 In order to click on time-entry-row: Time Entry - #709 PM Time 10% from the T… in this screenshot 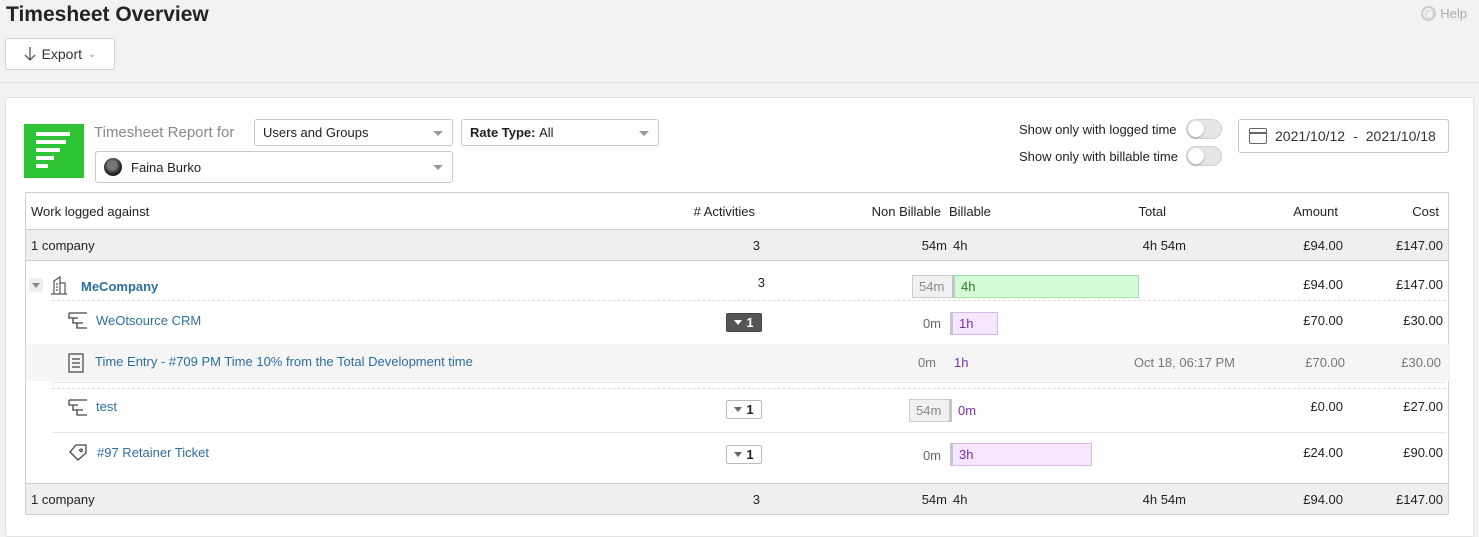, I will do `click(738, 362)`.